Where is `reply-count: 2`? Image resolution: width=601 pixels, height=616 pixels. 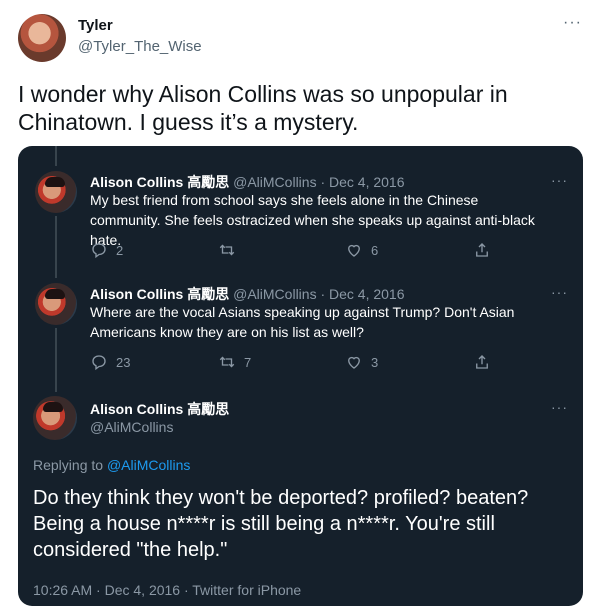
reply-count: 2 is located at coordinates (120, 250).